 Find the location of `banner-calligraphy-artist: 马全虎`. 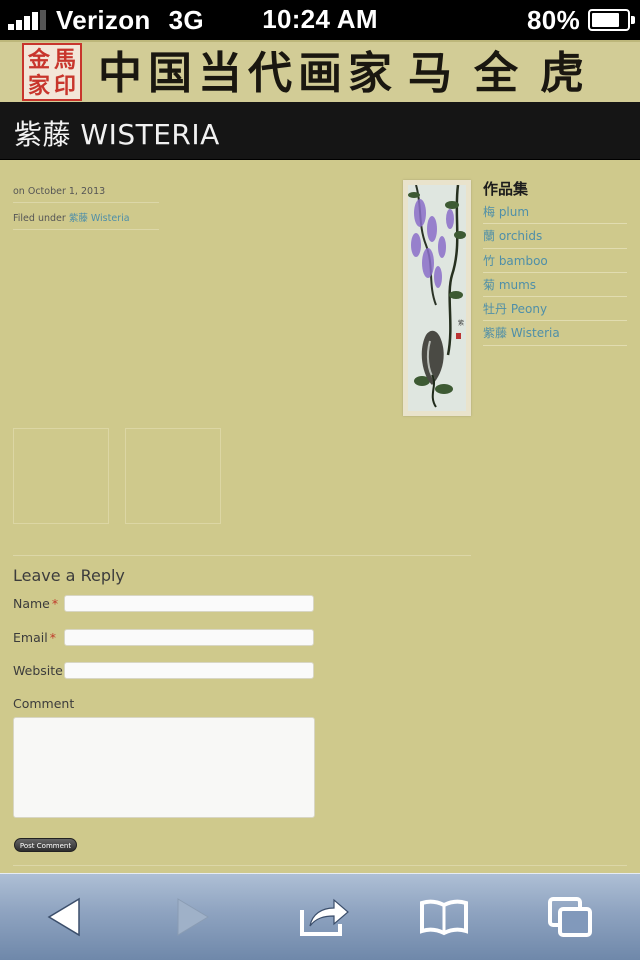

banner-calligraphy-artist: 马全虎 is located at coordinates (507, 73).